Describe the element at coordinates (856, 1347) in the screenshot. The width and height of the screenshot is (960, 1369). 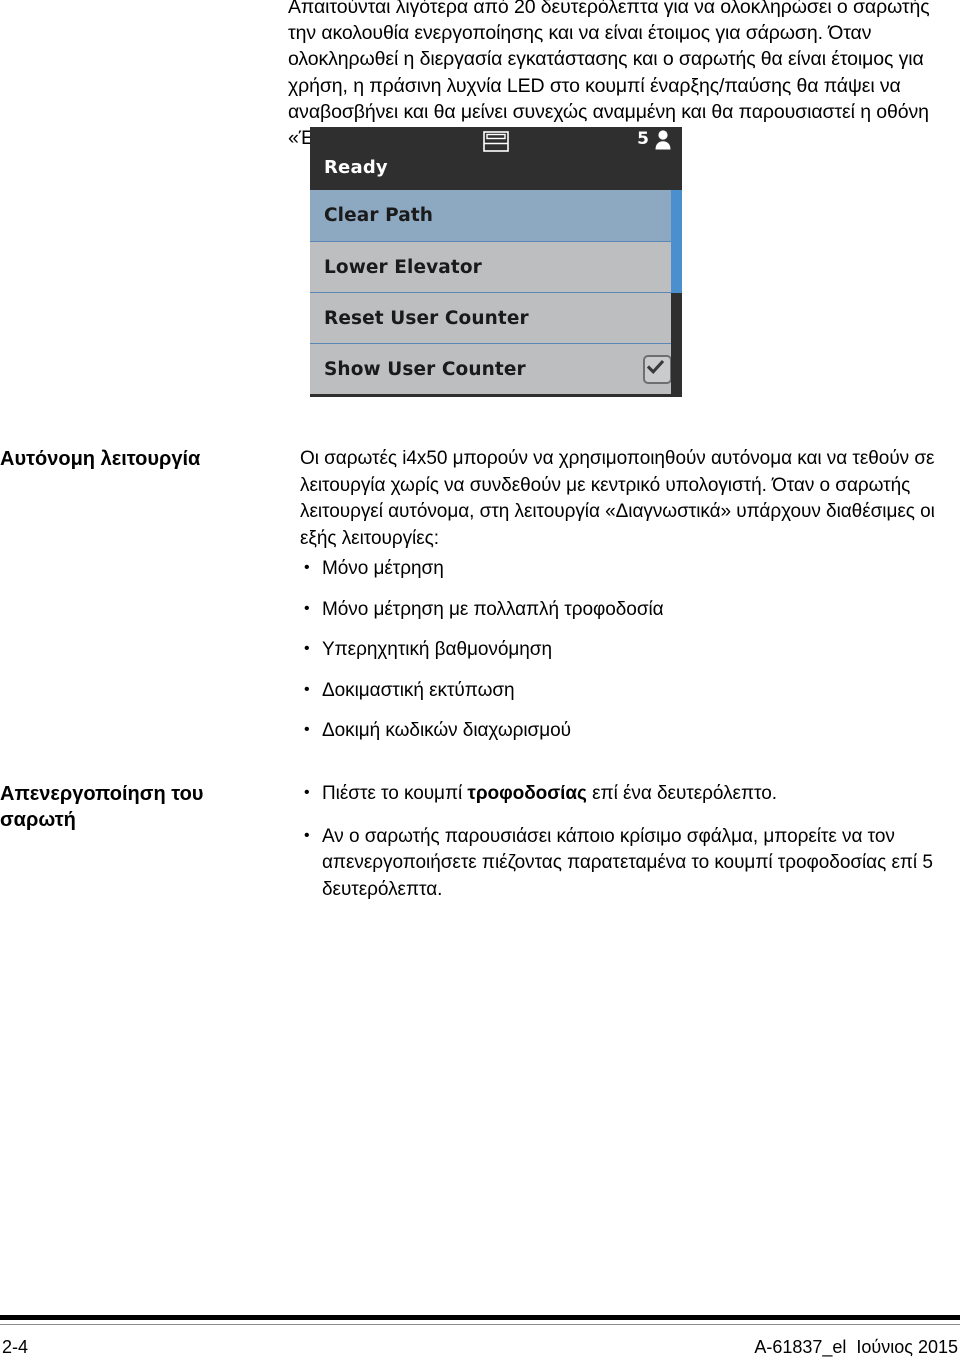
I see `footer-document-id: A-61837_el Ιούνιος 2015` at that location.